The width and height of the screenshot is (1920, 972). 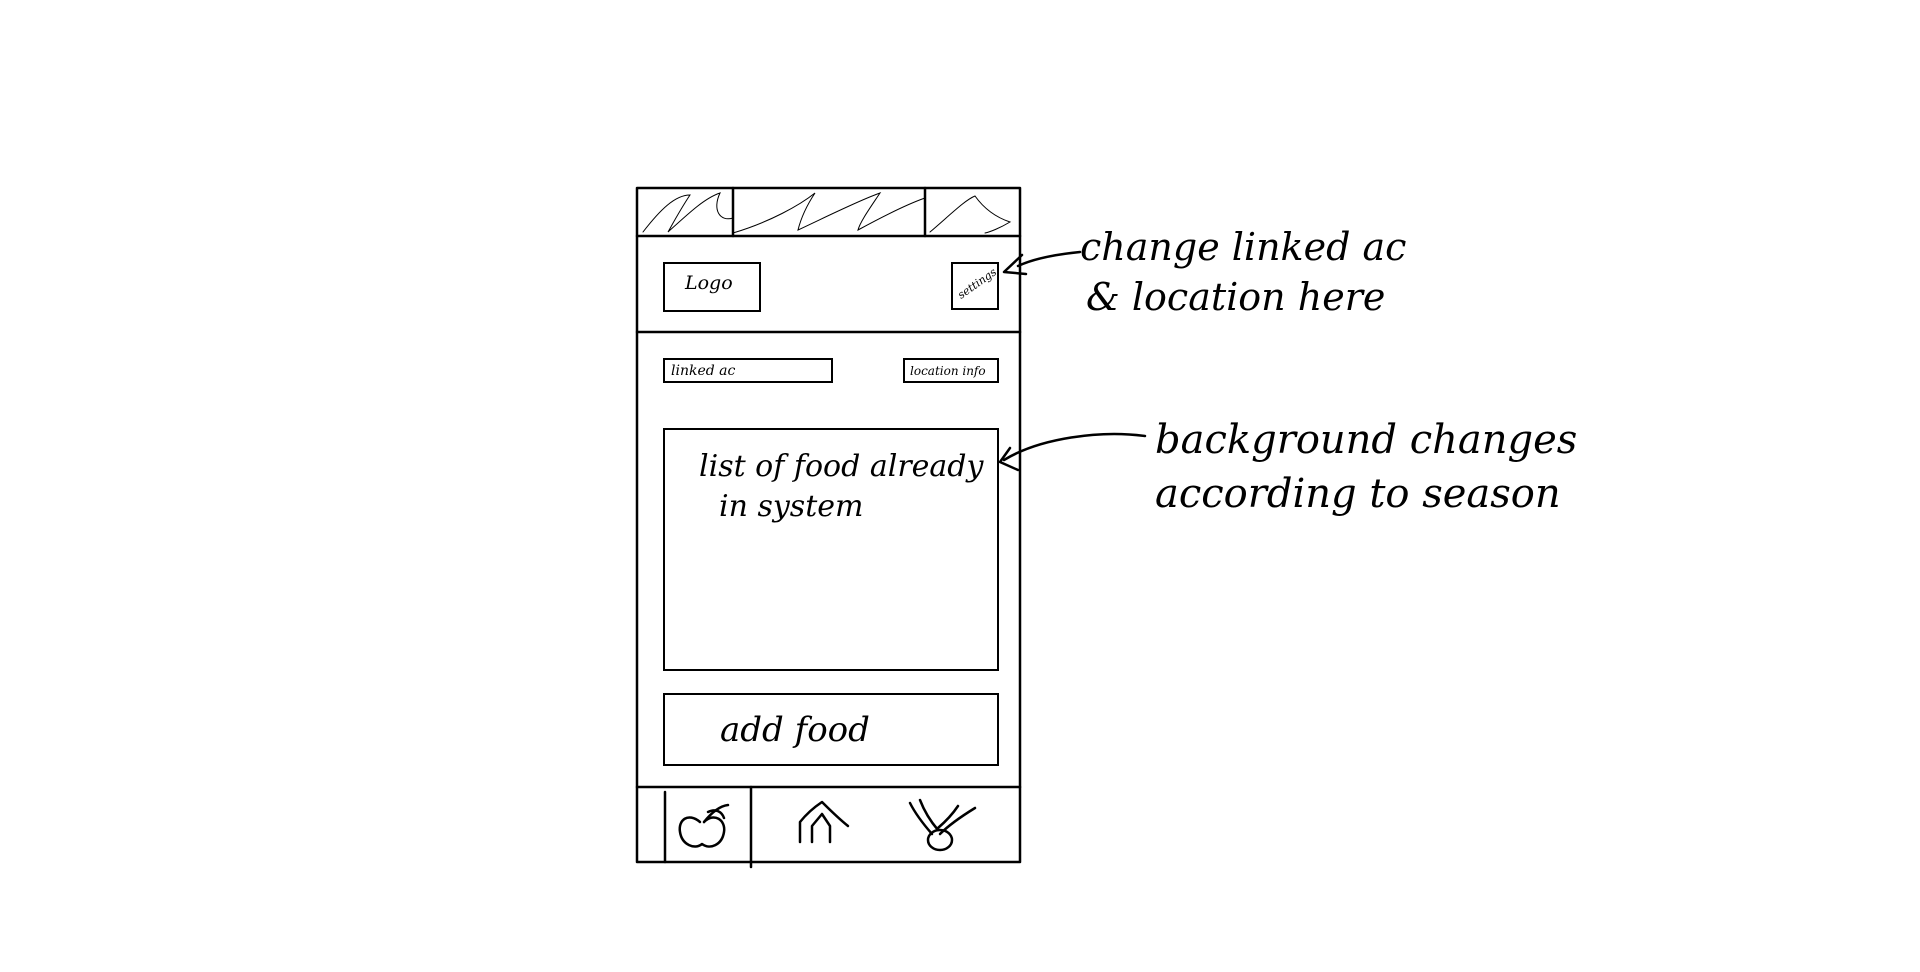 I want to click on status-bar-scribble, so click(x=827, y=213).